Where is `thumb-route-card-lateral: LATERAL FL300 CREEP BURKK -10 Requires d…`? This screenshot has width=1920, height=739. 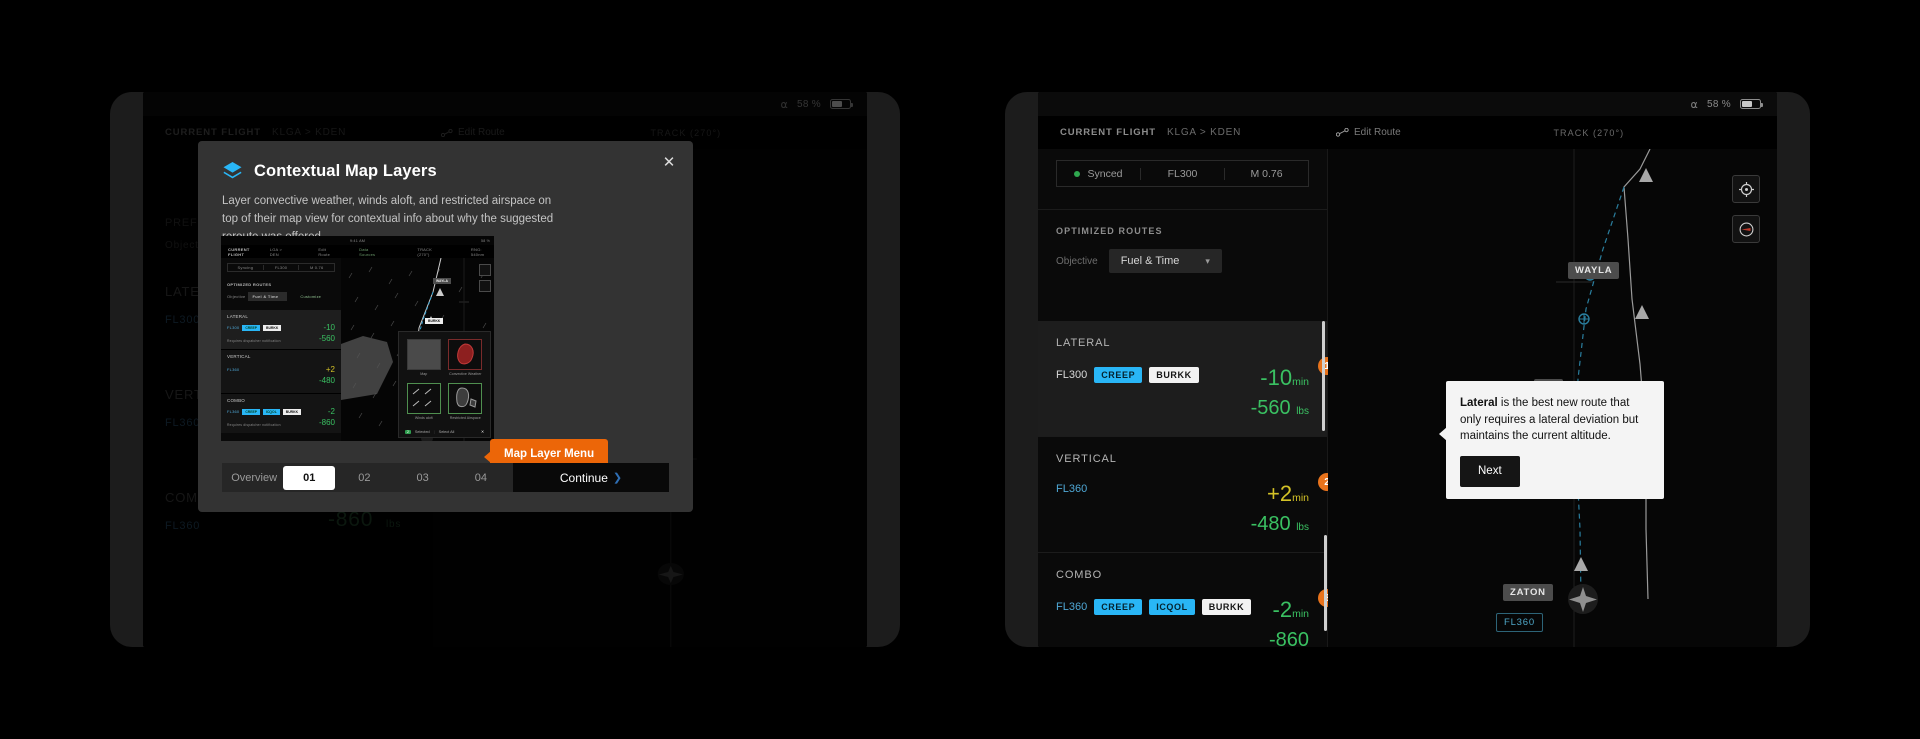
thumb-route-card-lateral: LATERAL FL300 CREEP BURKK -10 Requires d… is located at coordinates (281, 330).